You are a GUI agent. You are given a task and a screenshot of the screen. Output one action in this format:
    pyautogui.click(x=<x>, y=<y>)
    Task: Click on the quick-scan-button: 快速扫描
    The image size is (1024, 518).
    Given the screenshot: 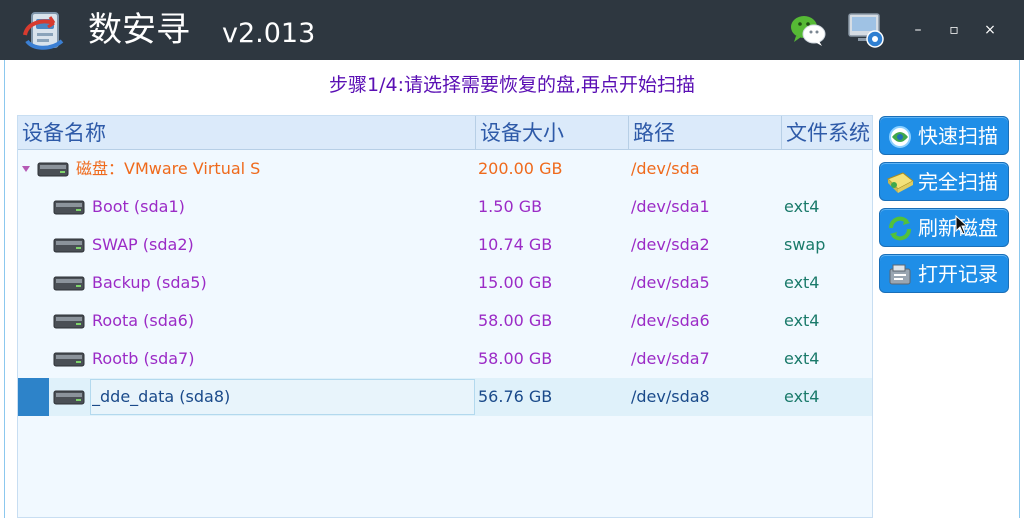 What is the action you would take?
    pyautogui.click(x=944, y=135)
    